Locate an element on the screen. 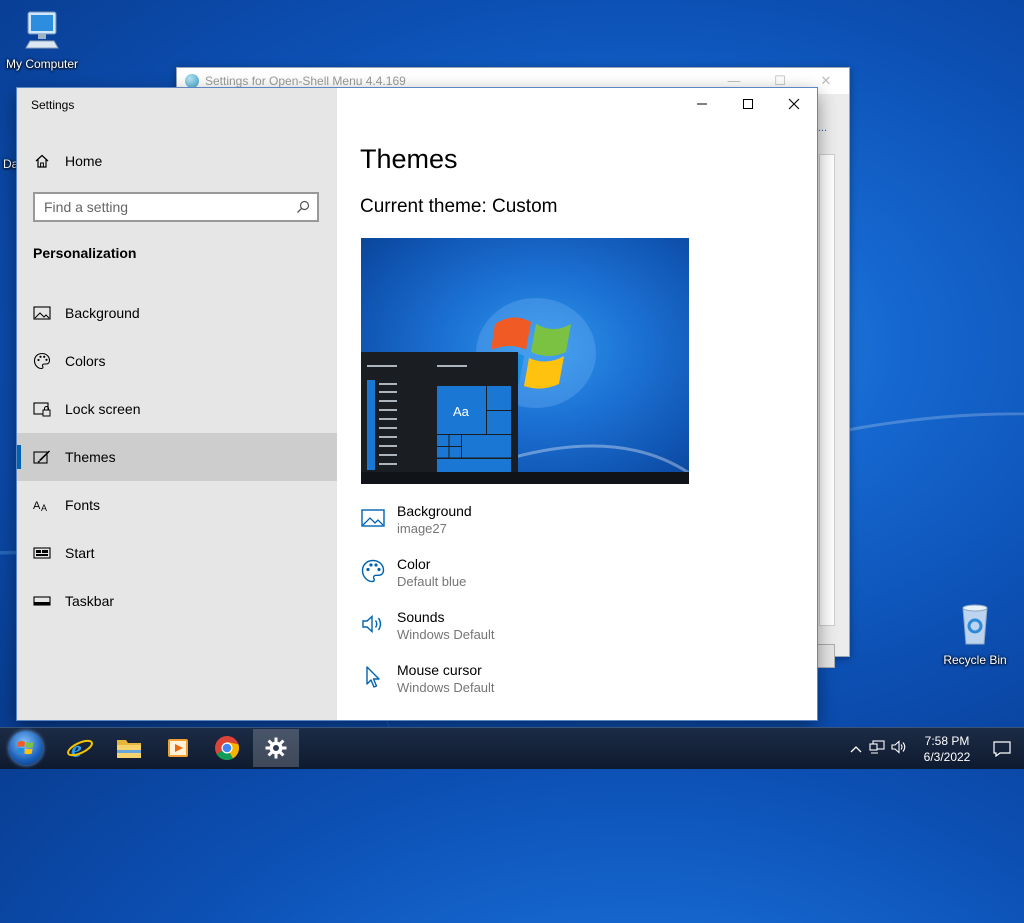  cursor-icon is located at coordinates (373, 677).